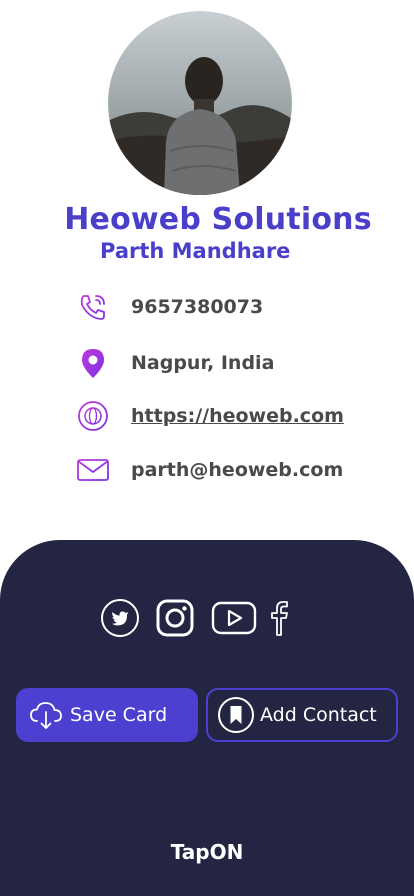 The width and height of the screenshot is (414, 896). Describe the element at coordinates (236, 715) in the screenshot. I see `bookmark-icon` at that location.